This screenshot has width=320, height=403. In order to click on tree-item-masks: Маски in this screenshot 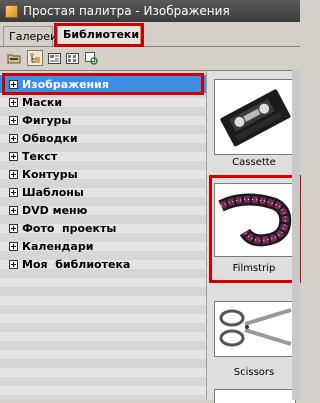, I will do `click(103, 102)`.